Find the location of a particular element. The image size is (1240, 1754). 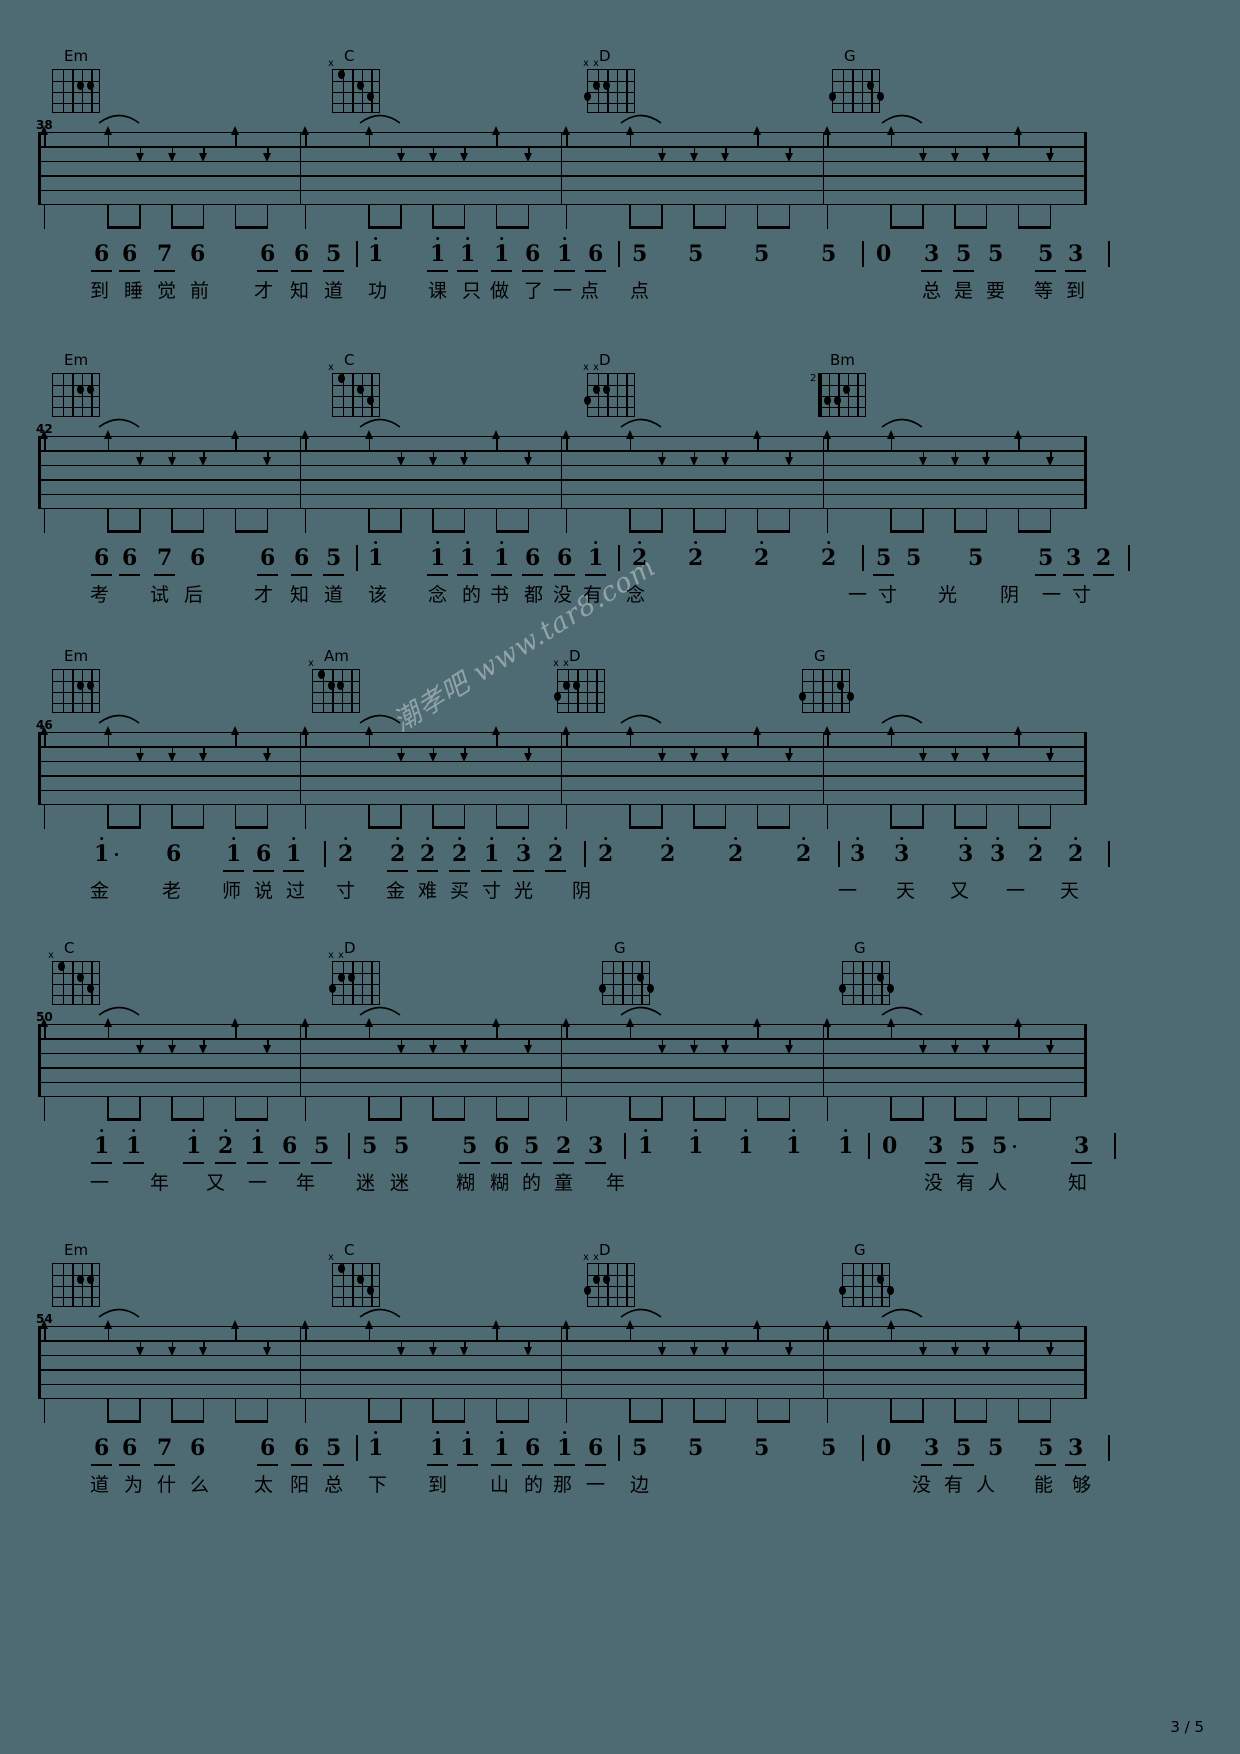

lyric-syllable: 只 is located at coordinates (472, 291).